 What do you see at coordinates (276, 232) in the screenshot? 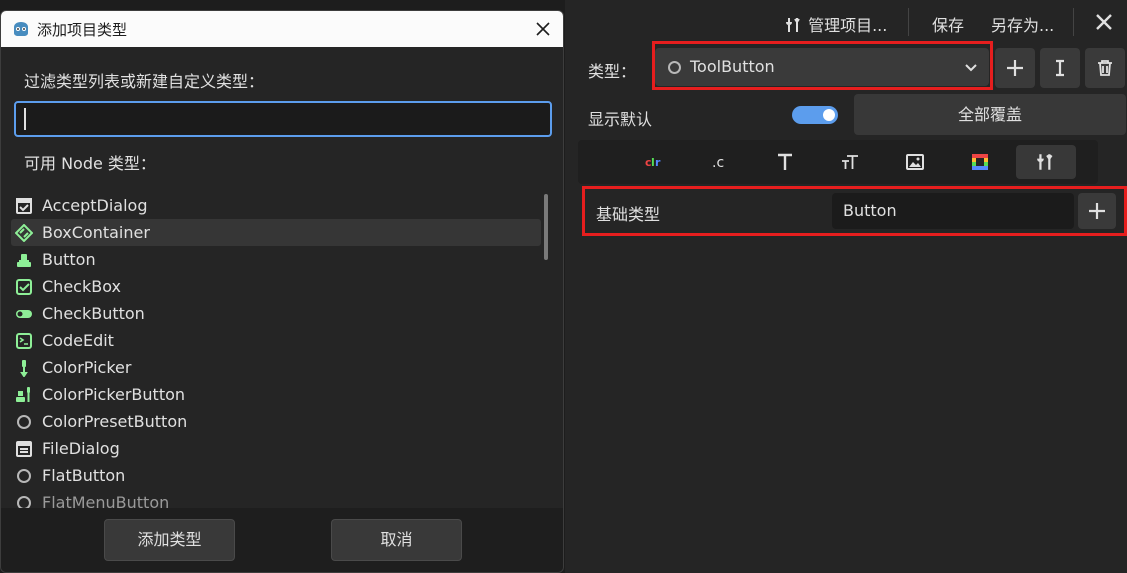
I see `list-item: BoxContainer` at bounding box center [276, 232].